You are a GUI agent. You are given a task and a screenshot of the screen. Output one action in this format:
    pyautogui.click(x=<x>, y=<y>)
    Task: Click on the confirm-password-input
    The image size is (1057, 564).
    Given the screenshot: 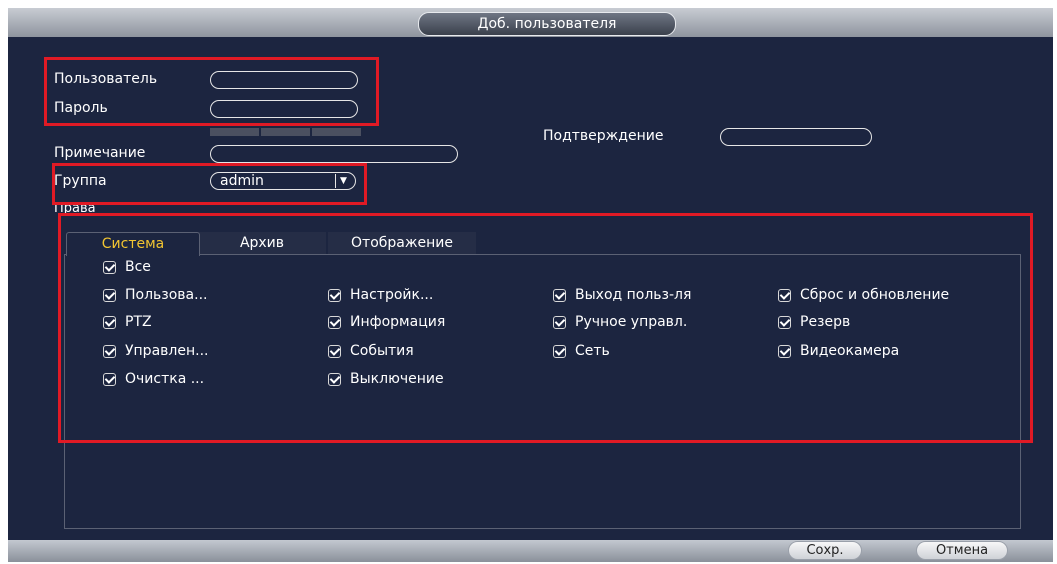 What is the action you would take?
    pyautogui.click(x=796, y=137)
    